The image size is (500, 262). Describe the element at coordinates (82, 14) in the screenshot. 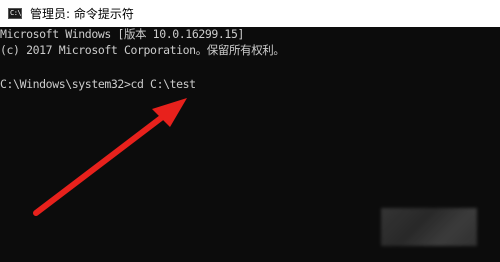

I see `window-title: 管理员: 命令提示符` at that location.